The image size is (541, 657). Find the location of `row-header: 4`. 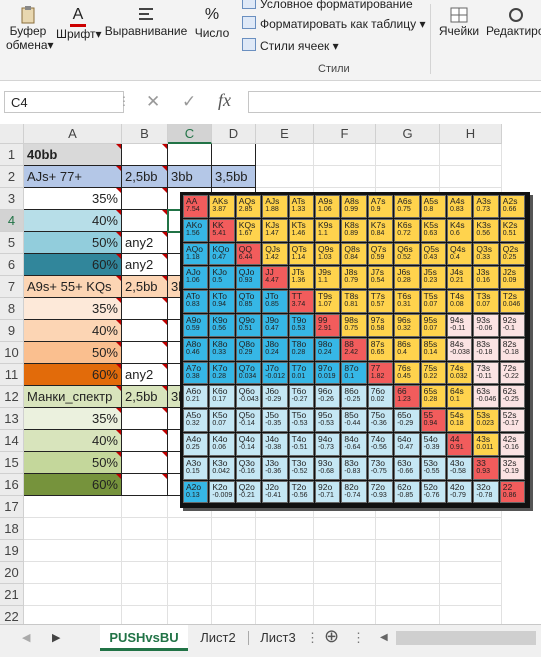

row-header: 4 is located at coordinates (12, 221).